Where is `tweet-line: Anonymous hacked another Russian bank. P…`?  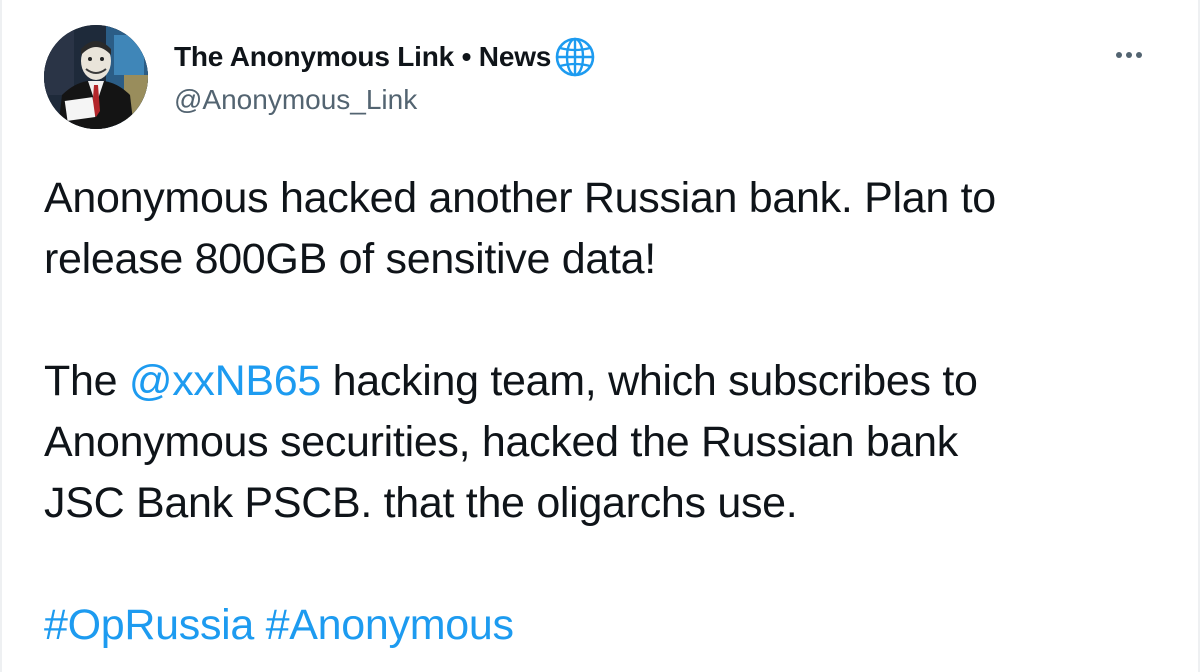 tweet-line: Anonymous hacked another Russian bank. P… is located at coordinates (520, 198).